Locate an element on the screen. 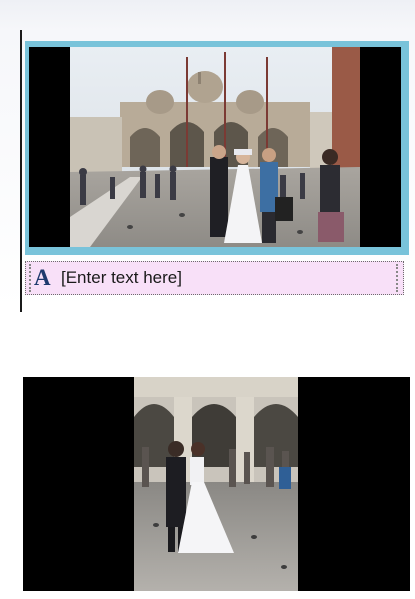  caption-left-handle is located at coordinates (31, 278).